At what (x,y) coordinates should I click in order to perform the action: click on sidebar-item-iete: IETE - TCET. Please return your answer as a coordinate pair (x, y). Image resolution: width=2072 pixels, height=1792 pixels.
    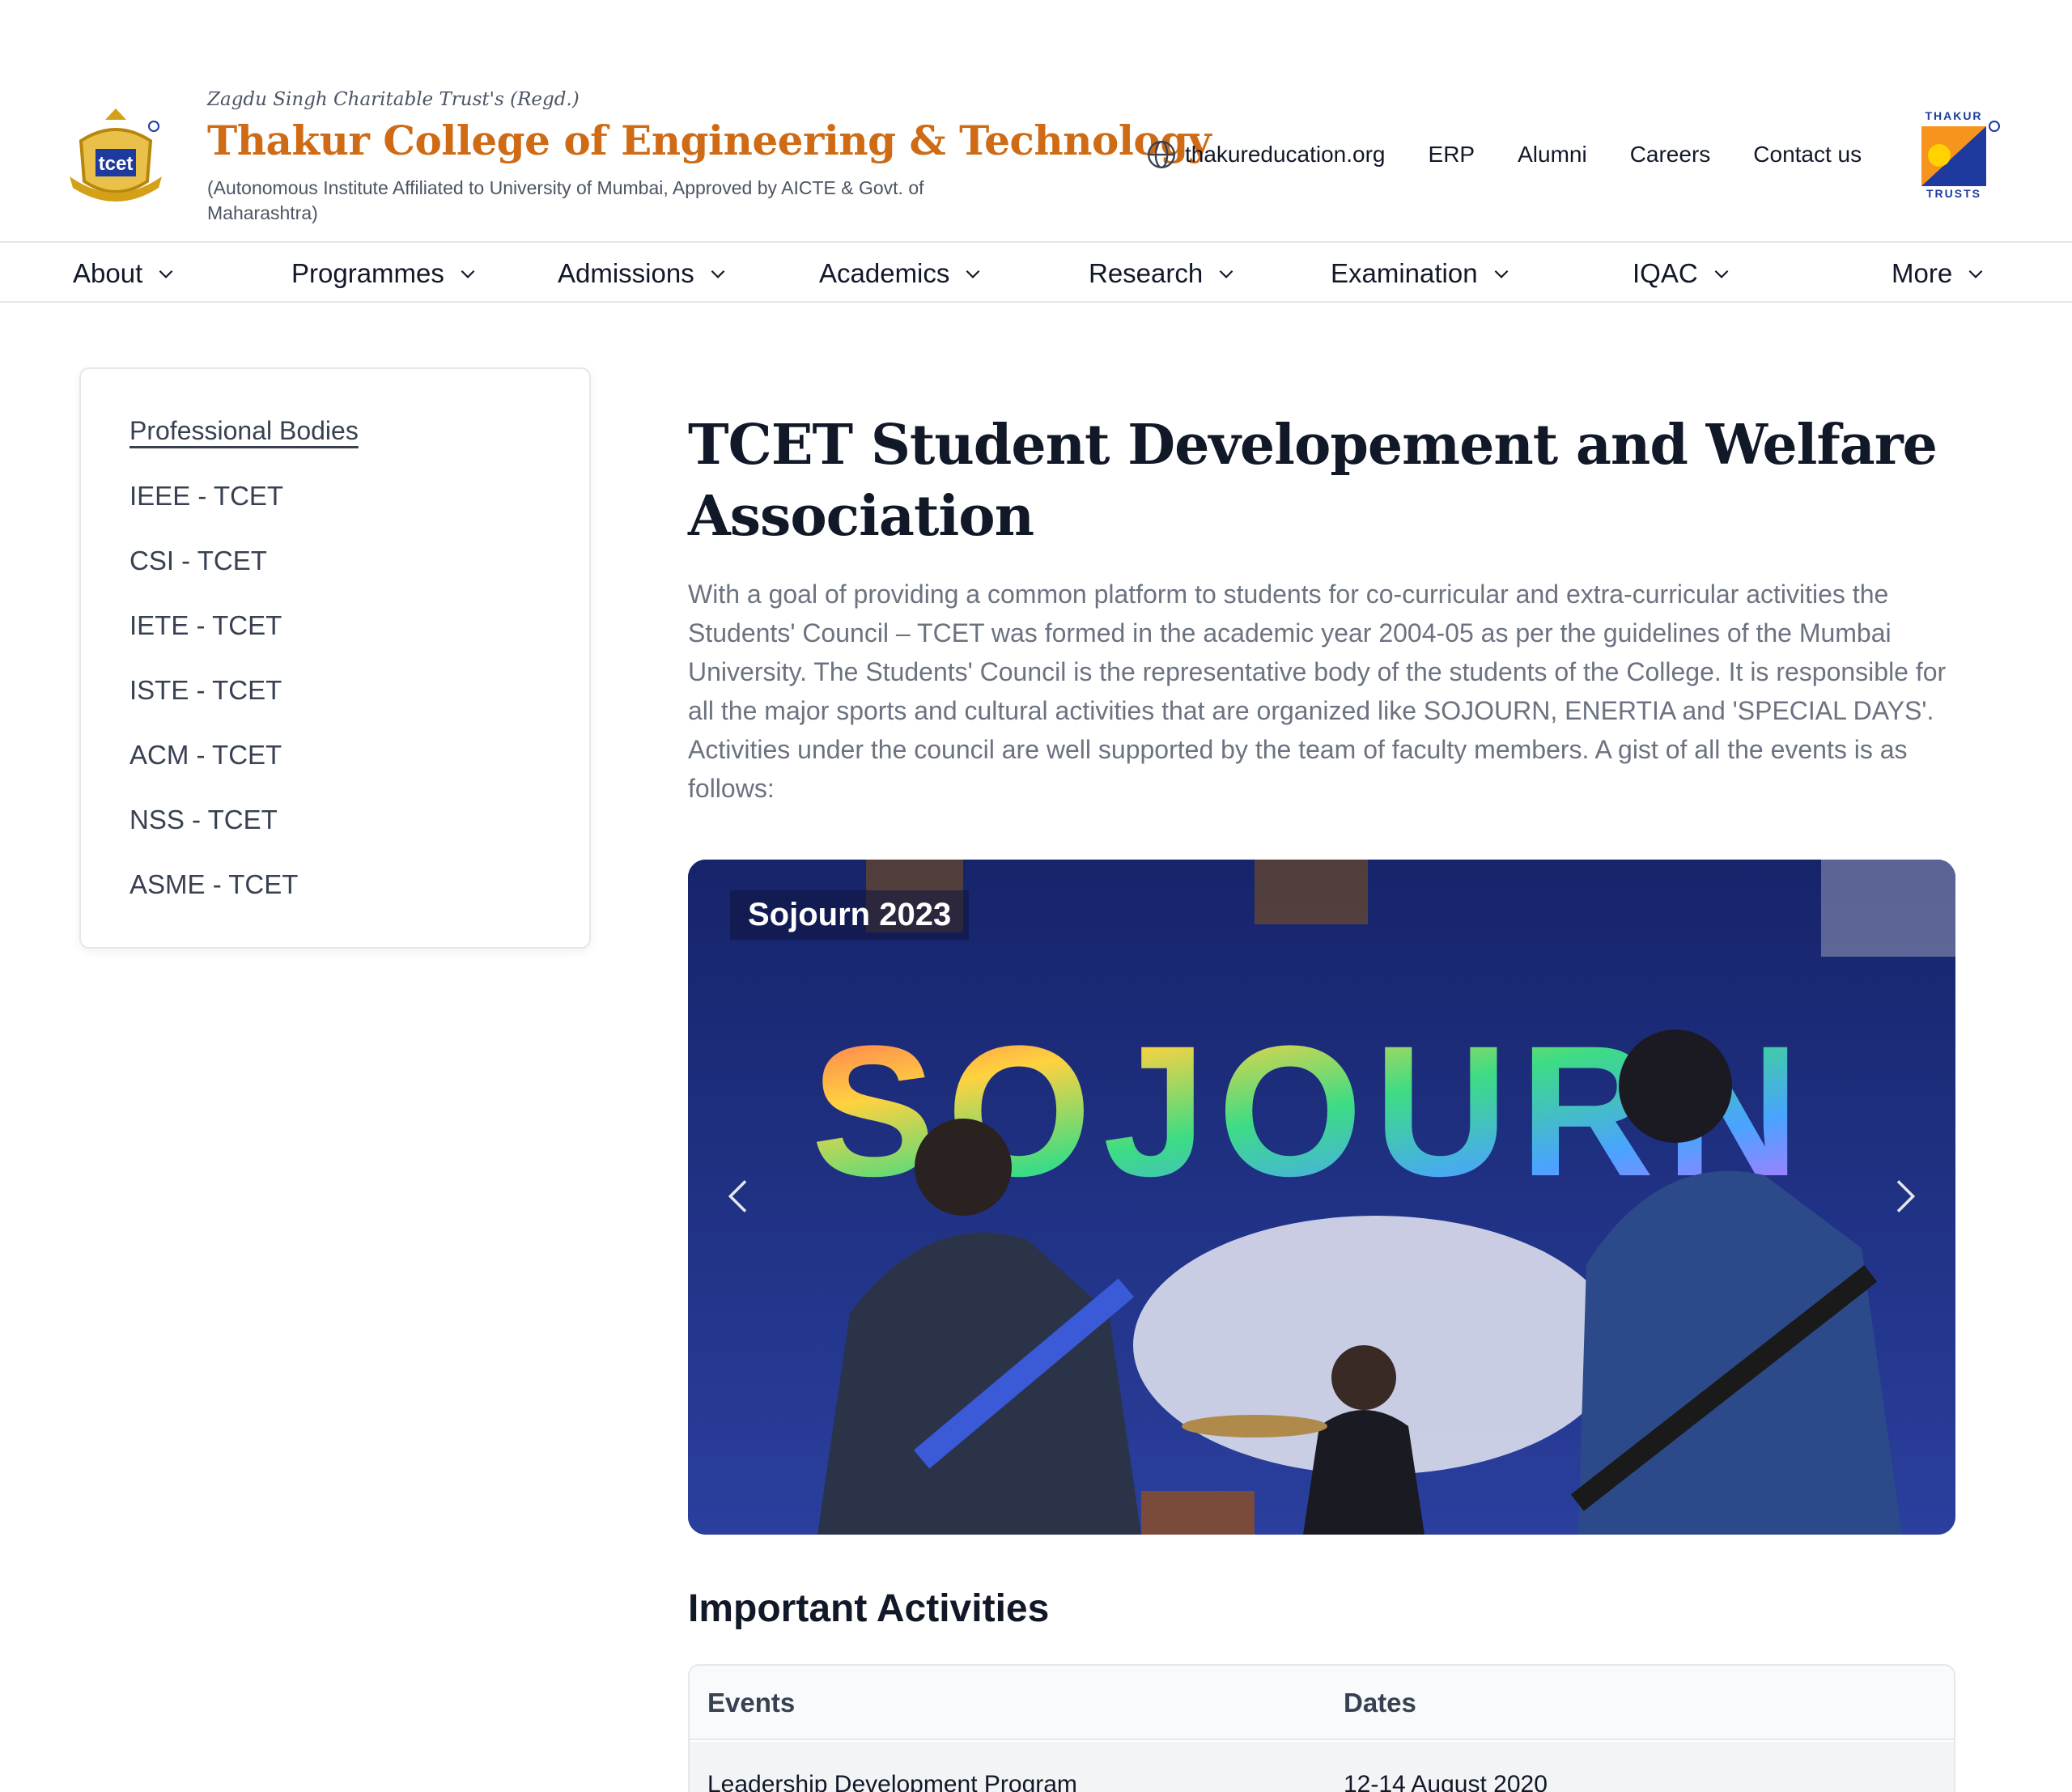
    Looking at the image, I should click on (206, 625).